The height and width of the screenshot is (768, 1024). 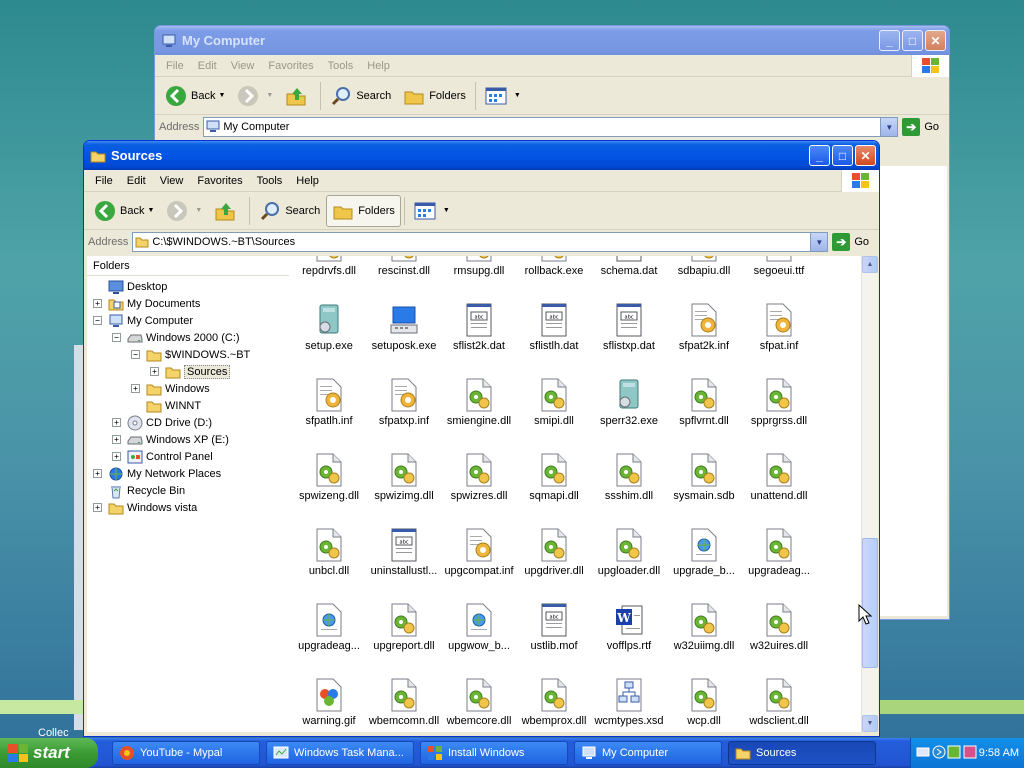 I want to click on keyboard-icon, so click(x=923, y=753).